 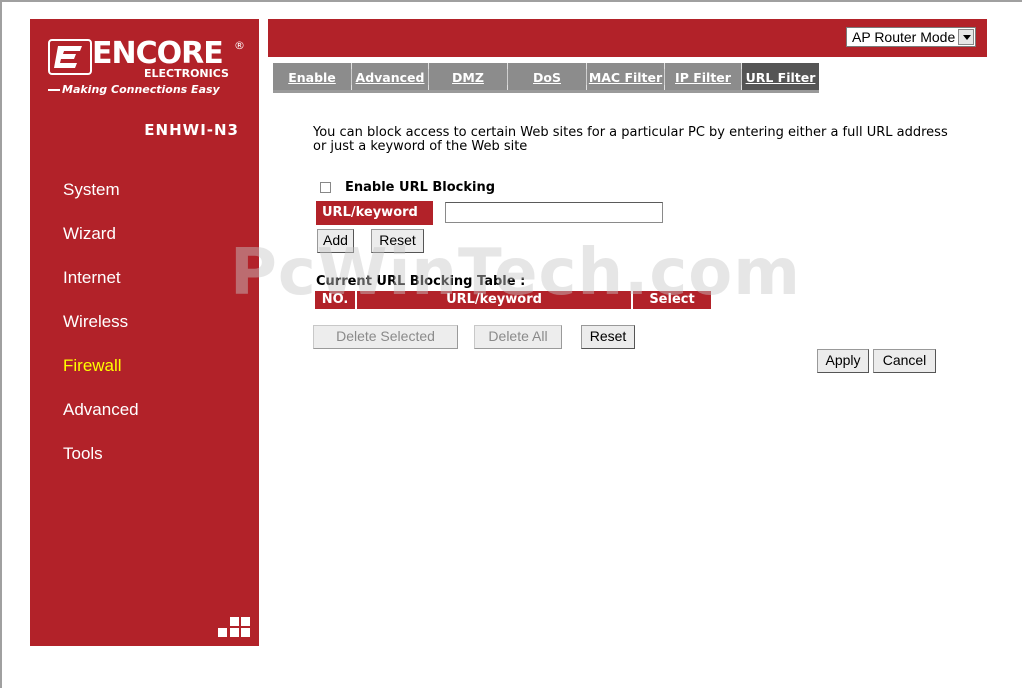 I want to click on registered-mark: ®, so click(x=239, y=45).